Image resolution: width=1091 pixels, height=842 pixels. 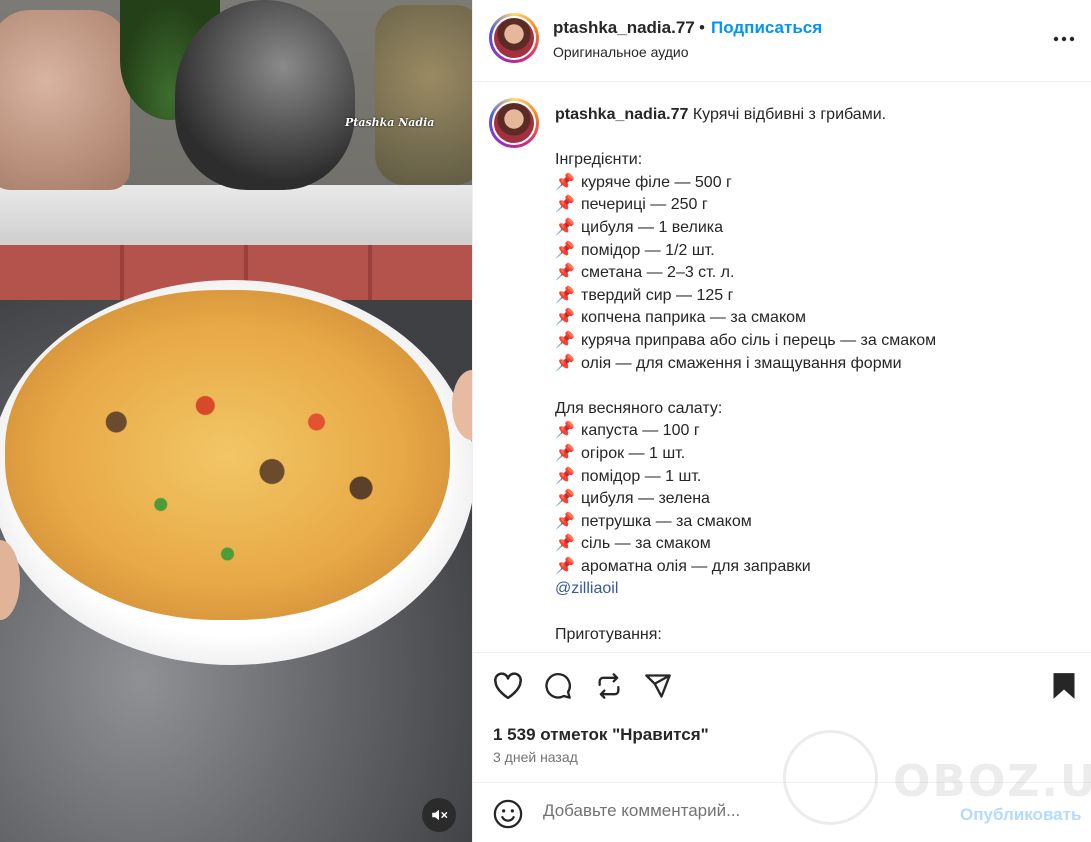 I want to click on avatar, so click(x=514, y=38).